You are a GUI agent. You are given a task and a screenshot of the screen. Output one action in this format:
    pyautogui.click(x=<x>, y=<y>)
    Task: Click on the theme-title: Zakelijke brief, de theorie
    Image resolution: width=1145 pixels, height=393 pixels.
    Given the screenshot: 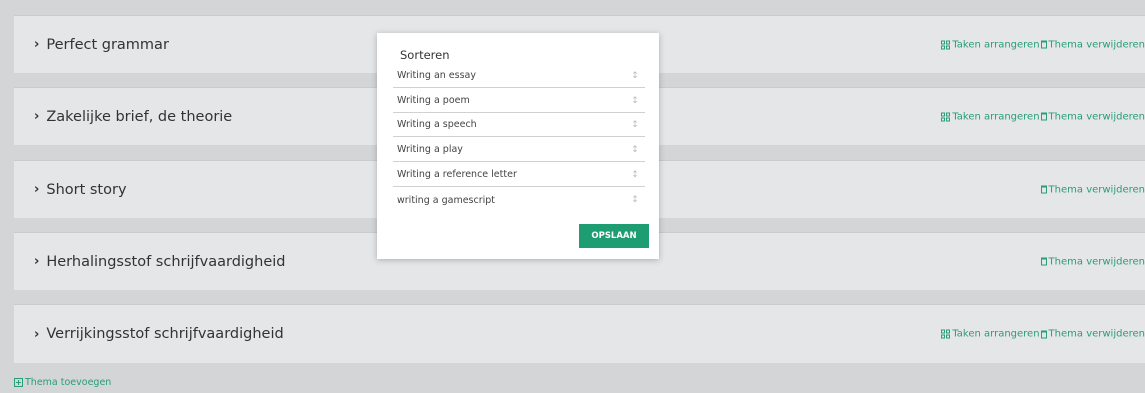 What is the action you would take?
    pyautogui.click(x=139, y=116)
    